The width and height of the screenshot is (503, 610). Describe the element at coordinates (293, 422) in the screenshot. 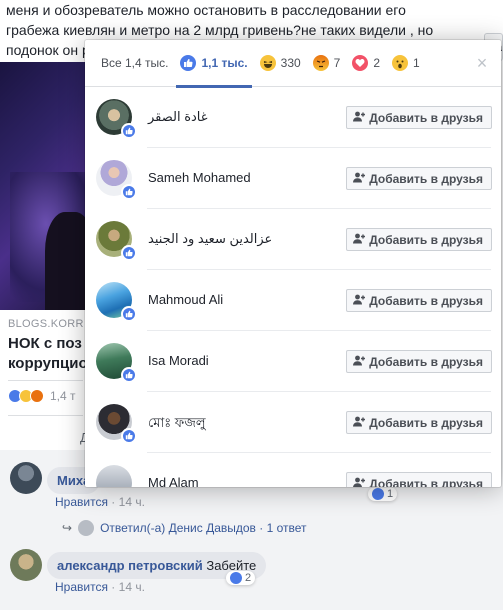

I see `reactor-row: মোঃ ফজলু Добавить в друзья` at that location.